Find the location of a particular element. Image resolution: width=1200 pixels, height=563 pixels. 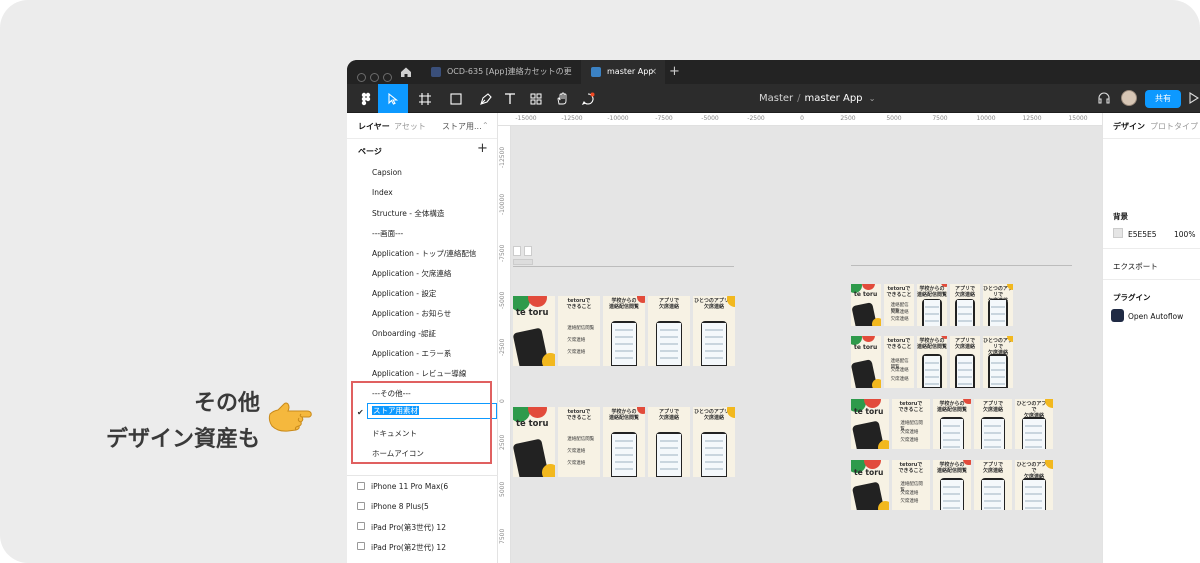

chevron-up-icon: ⌃ is located at coordinates (485, 125).